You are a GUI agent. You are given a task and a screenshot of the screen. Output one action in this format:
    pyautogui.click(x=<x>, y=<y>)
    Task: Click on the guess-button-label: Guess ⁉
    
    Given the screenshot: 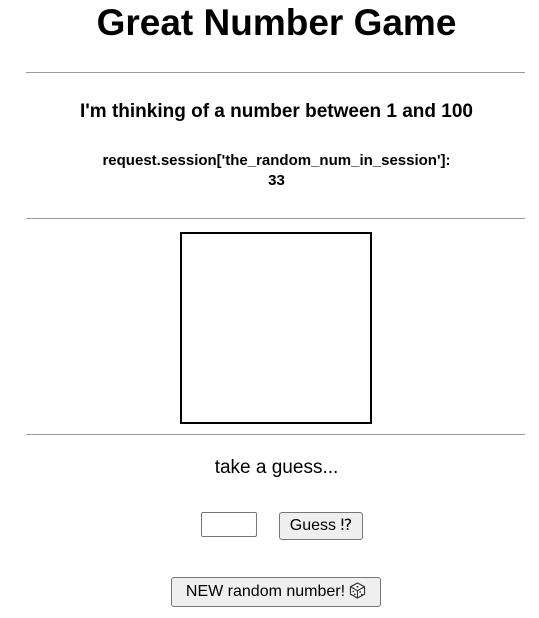 What is the action you would take?
    pyautogui.click(x=321, y=525)
    